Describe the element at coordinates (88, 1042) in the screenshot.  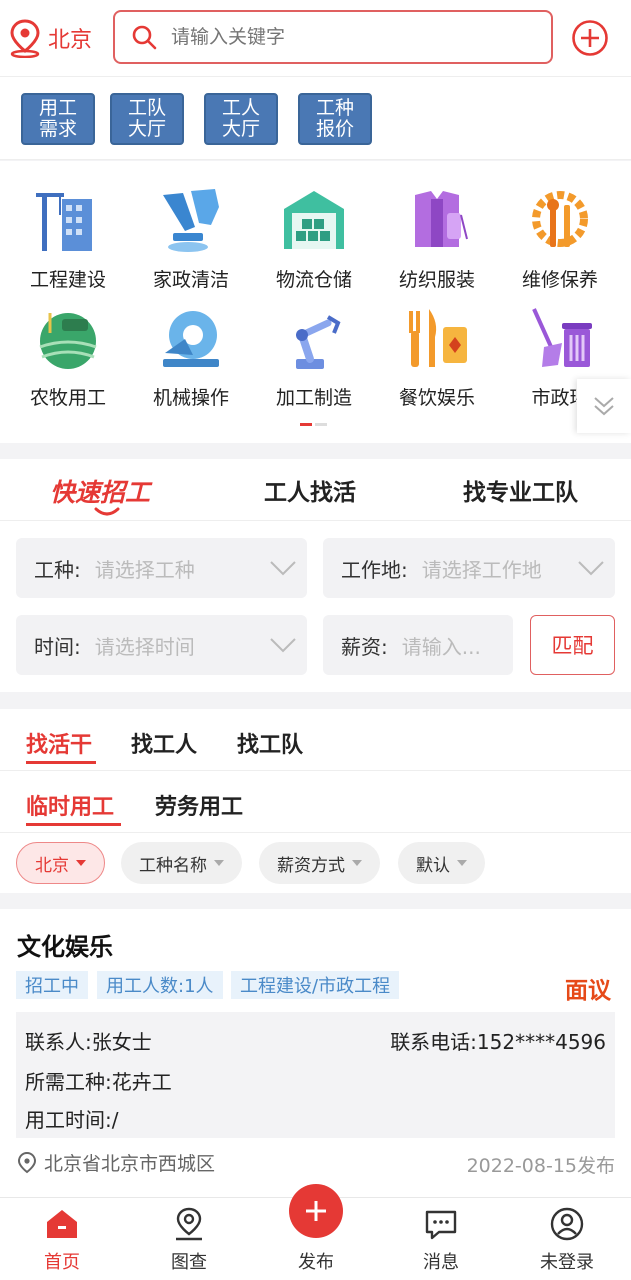
I see `contact-person: 联系人:张女士` at that location.